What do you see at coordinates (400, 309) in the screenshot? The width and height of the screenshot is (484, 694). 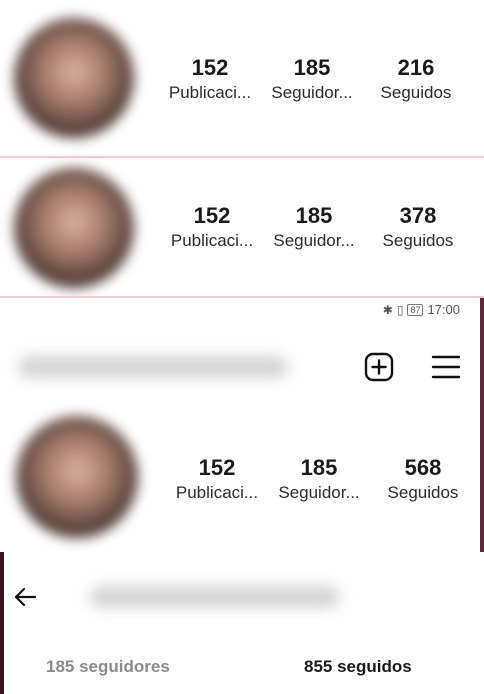 I see `vibrate-icon: ▯` at bounding box center [400, 309].